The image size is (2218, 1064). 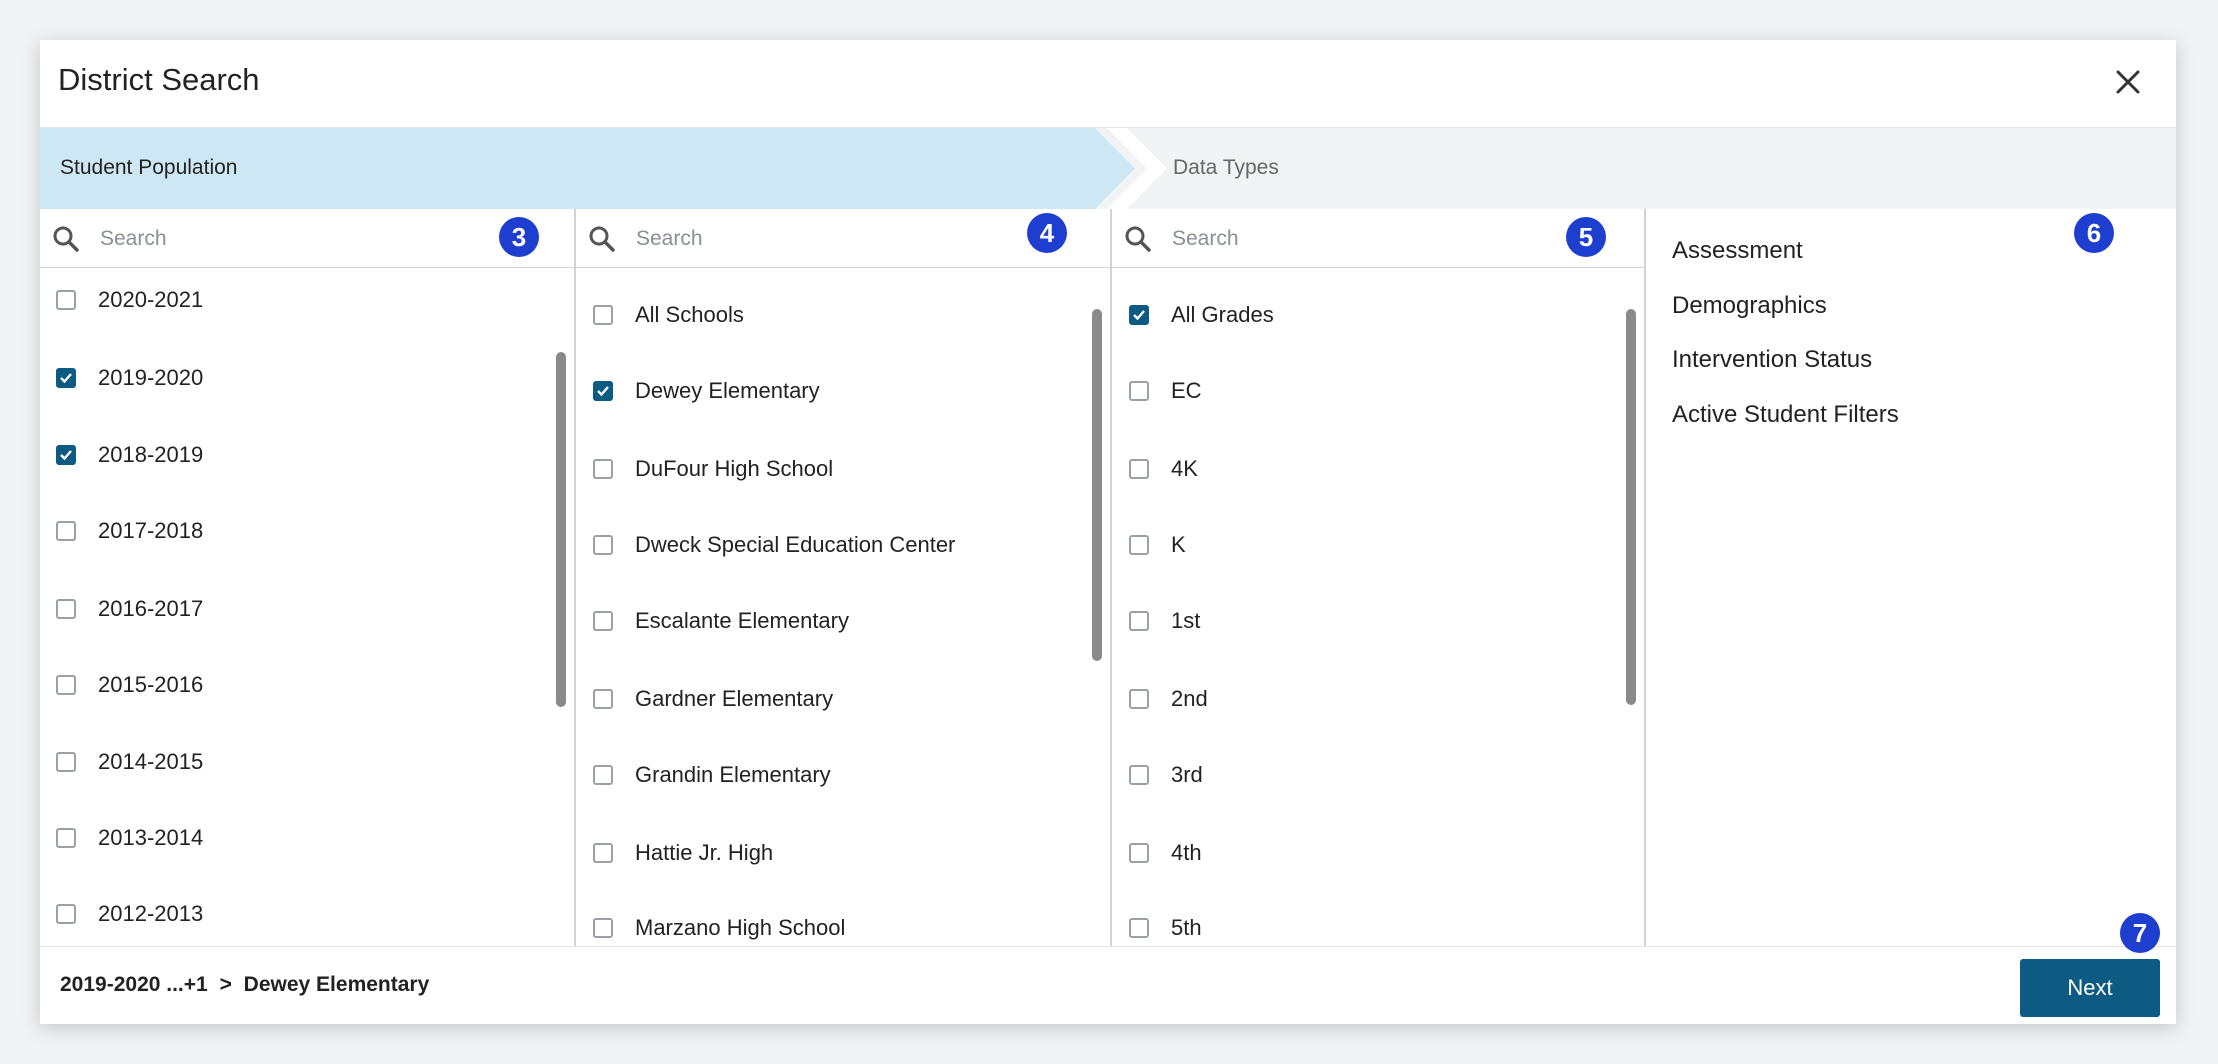 What do you see at coordinates (1749, 305) in the screenshot?
I see `accordion-item-label: Demographics` at bounding box center [1749, 305].